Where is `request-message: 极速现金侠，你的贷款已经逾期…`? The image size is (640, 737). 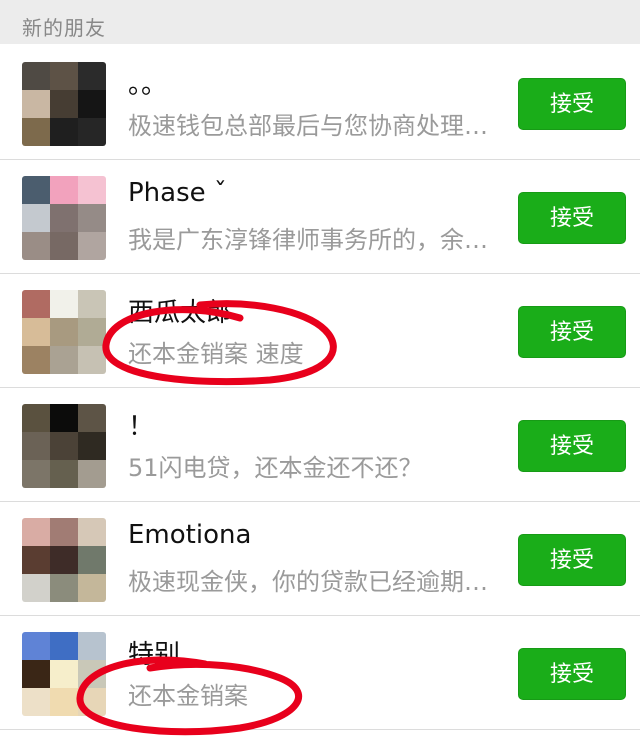 request-message: 极速现金侠，你的贷款已经逾期… is located at coordinates (308, 582).